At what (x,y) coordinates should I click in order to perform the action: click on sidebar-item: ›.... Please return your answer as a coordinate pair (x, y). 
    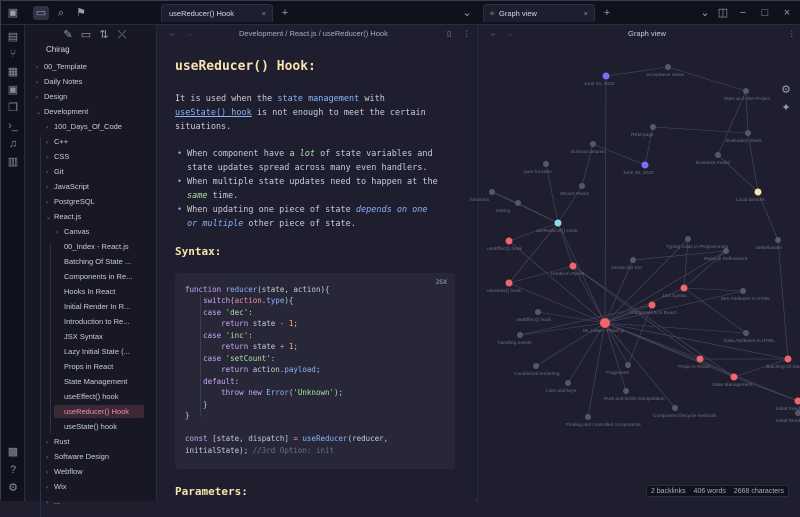
    Looking at the image, I should click on (94, 501).